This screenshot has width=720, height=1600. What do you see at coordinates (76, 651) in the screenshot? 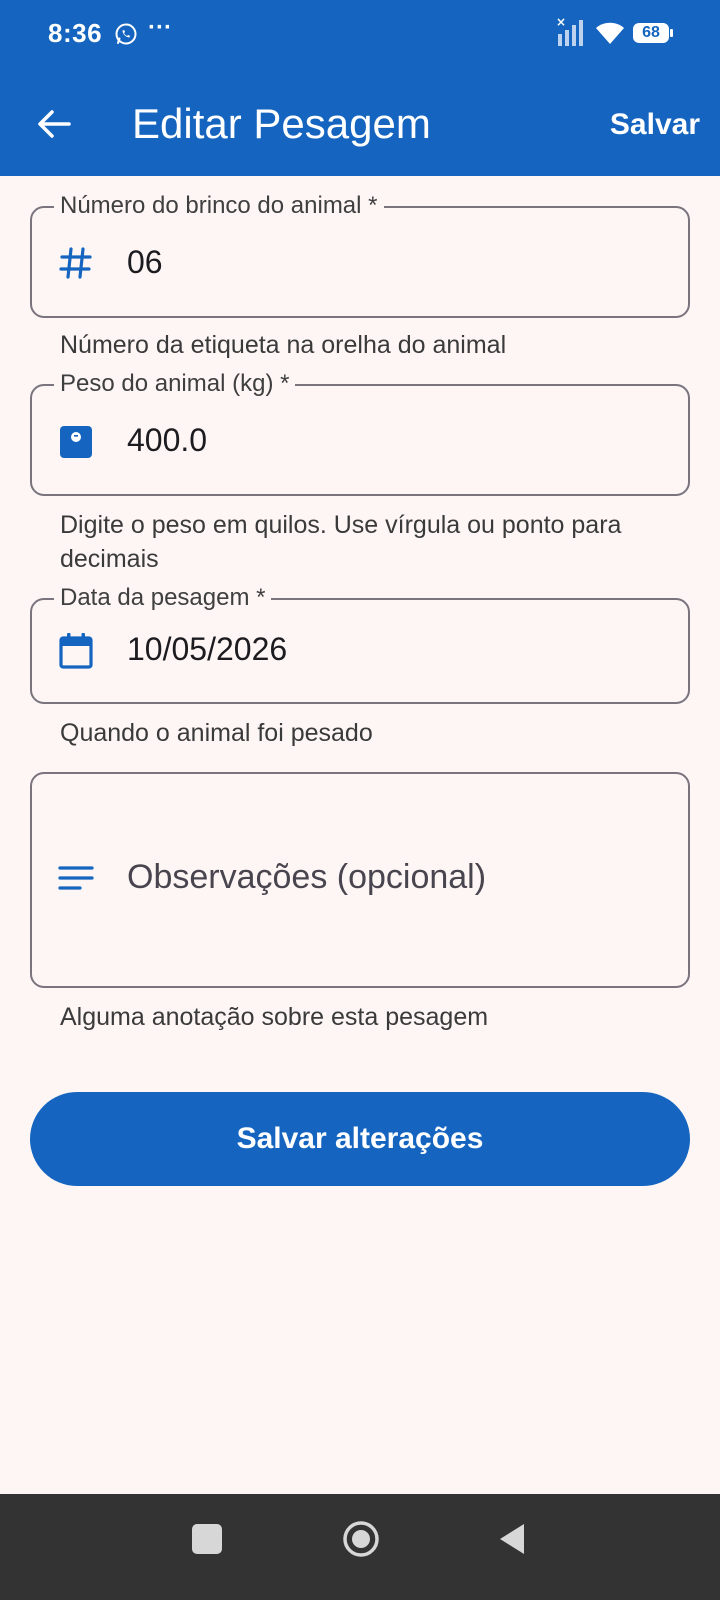
I see `calendar-icon` at bounding box center [76, 651].